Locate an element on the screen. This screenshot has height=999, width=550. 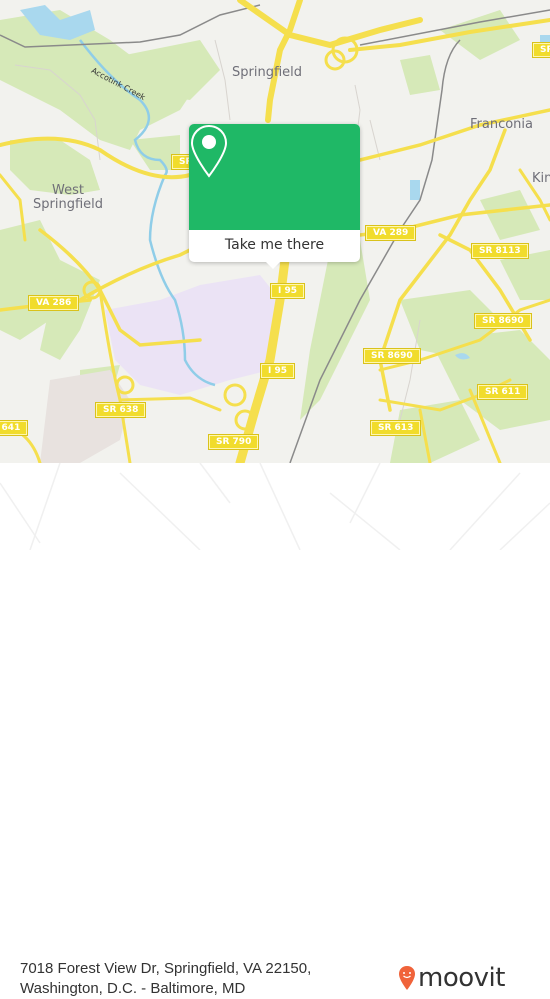
moovit-pin-icon is located at coordinates (407, 978).